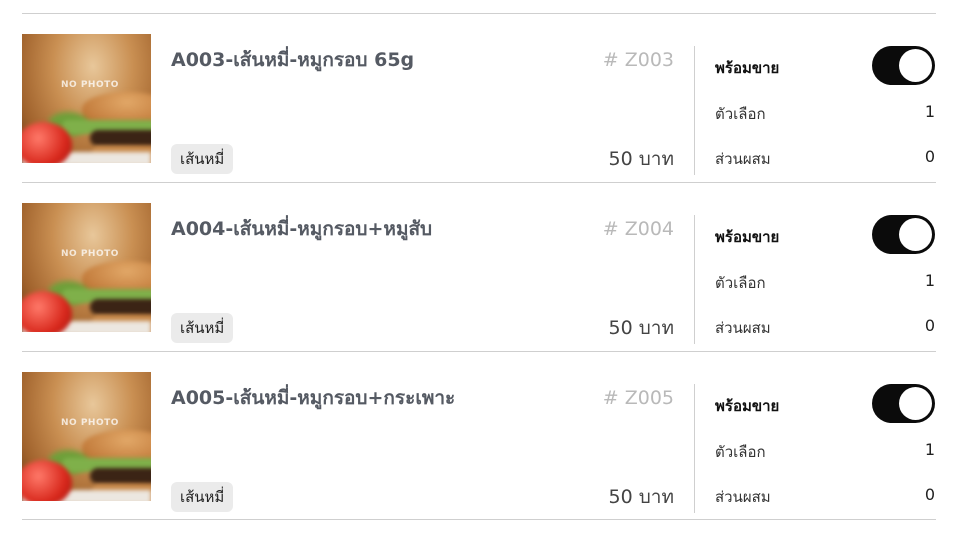  I want to click on product-code: # Z005, so click(638, 398).